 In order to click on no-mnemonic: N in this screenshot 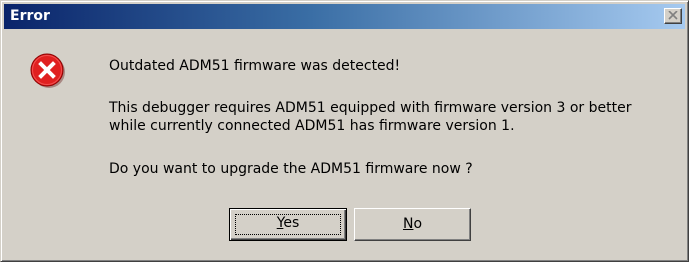, I will do `click(408, 224)`.